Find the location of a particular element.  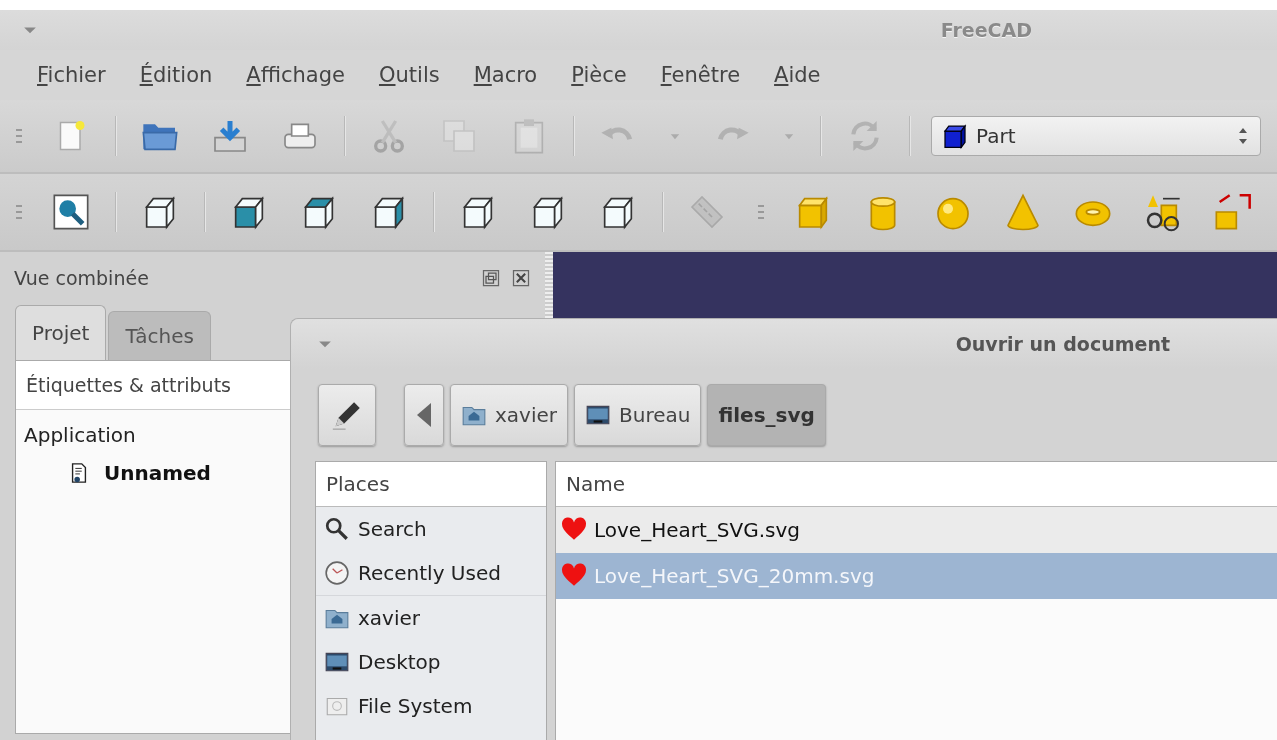

tree-item: Application is located at coordinates (80, 435).